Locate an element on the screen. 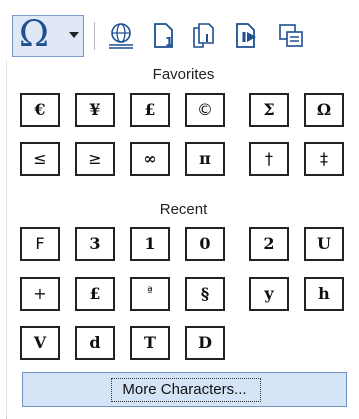 Image resolution: width=359 pixels, height=419 pixels. favorite-char: ¥ is located at coordinates (95, 110).